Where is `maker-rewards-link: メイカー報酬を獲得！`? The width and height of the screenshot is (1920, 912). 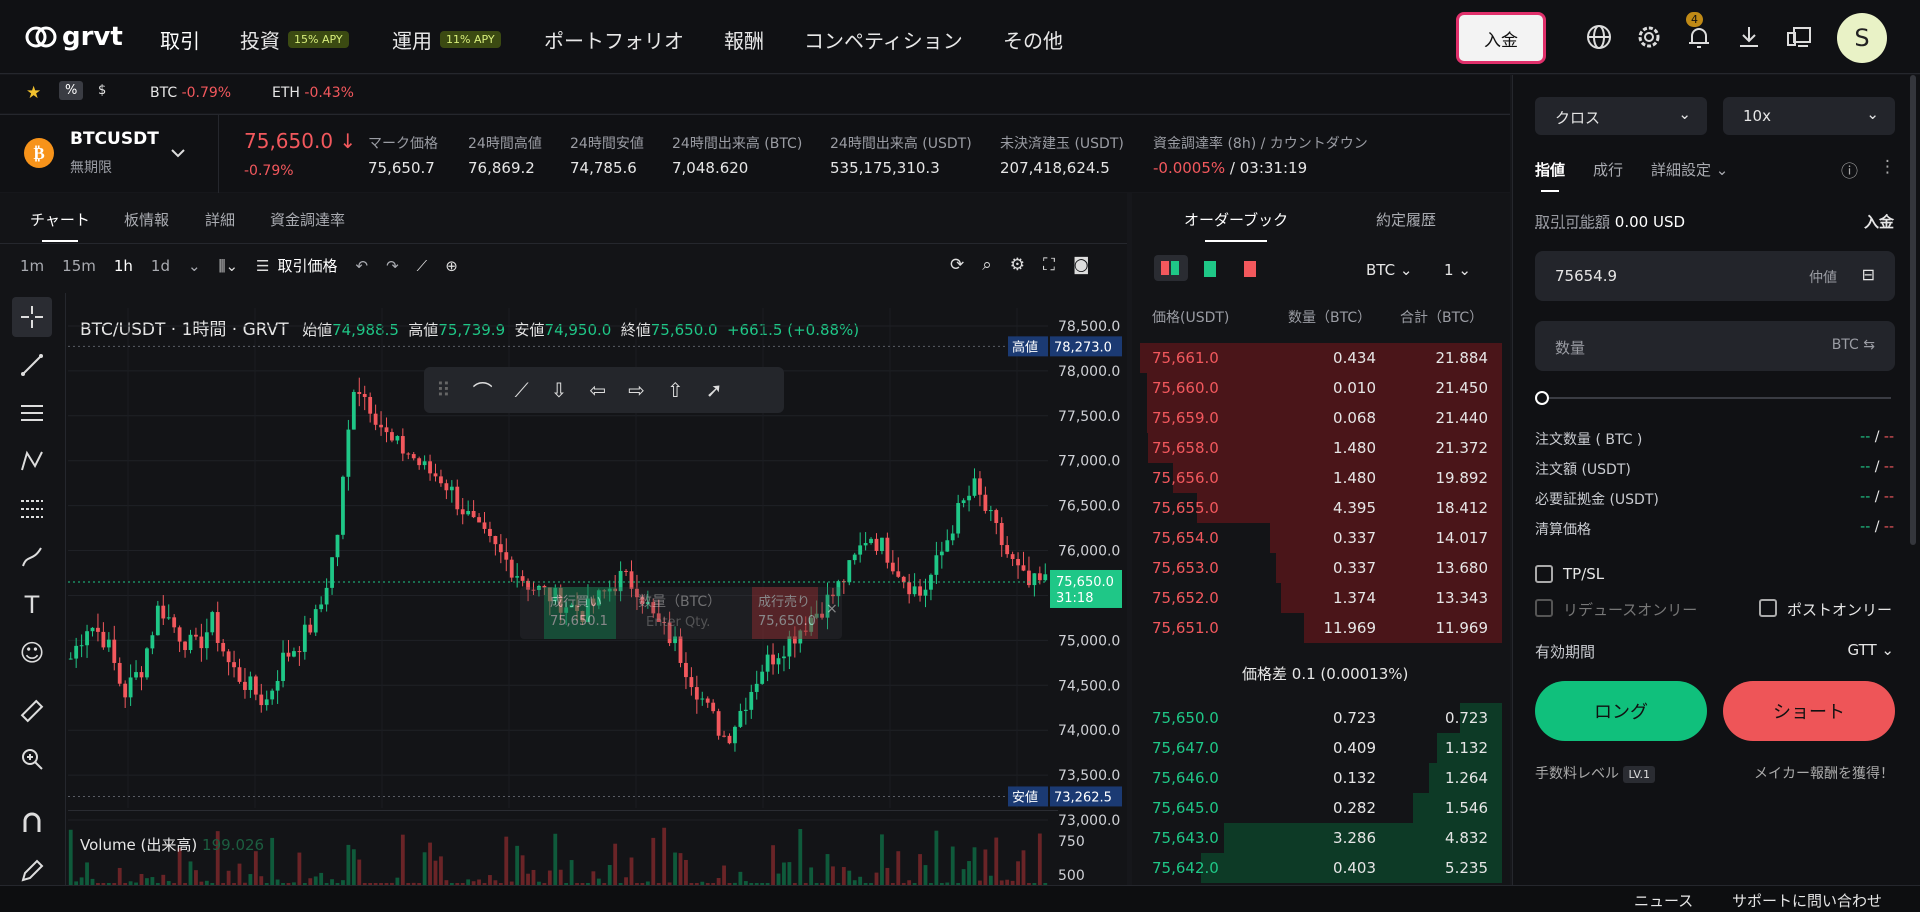 maker-rewards-link: メイカー報酬を獲得！ is located at coordinates (1824, 773).